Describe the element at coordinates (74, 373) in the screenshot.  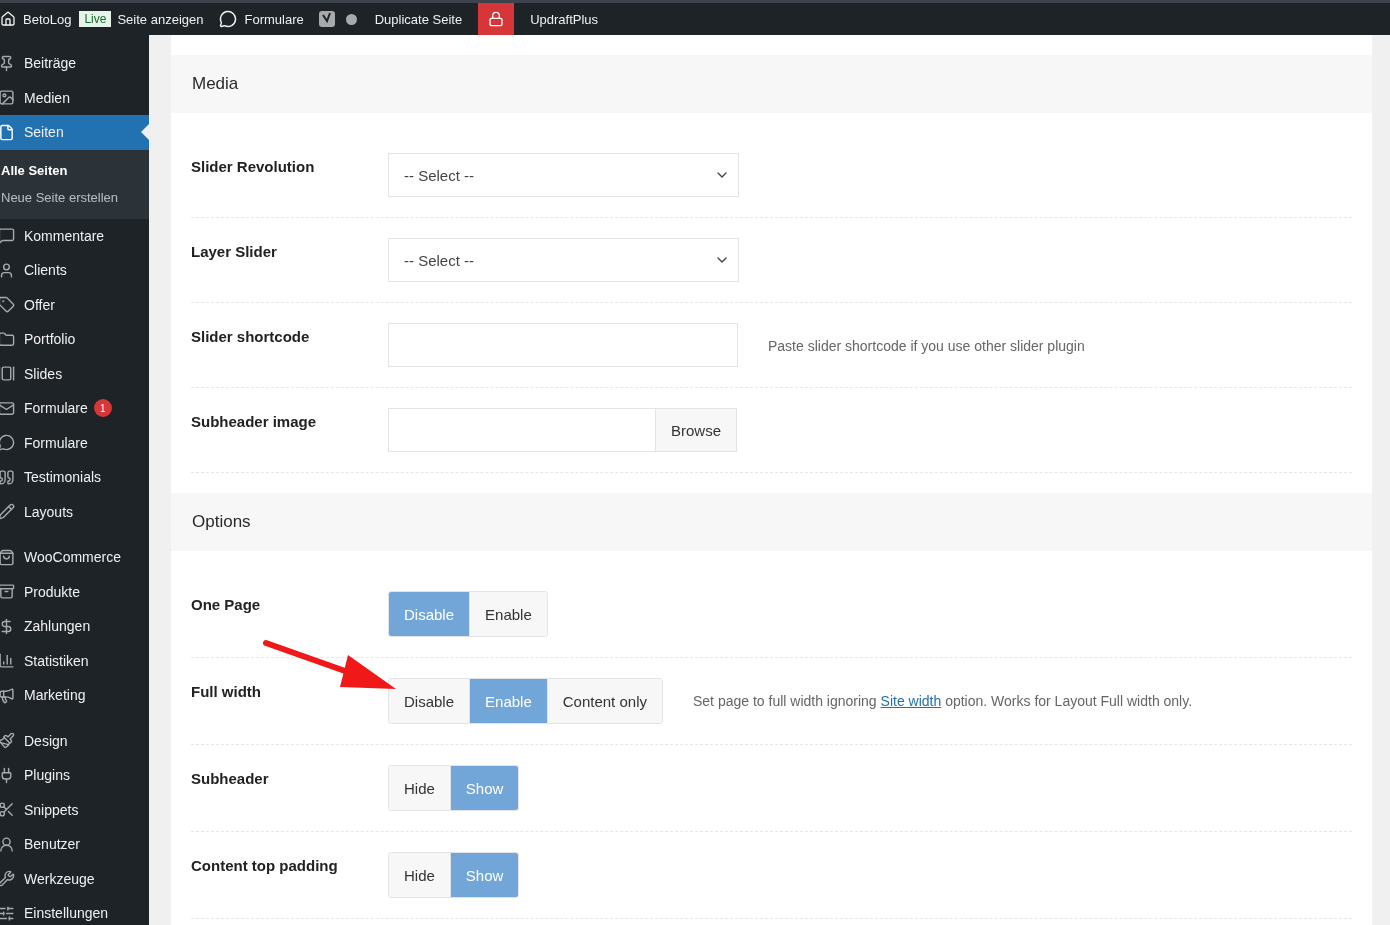
I see `sidebar-item: Slides` at that location.